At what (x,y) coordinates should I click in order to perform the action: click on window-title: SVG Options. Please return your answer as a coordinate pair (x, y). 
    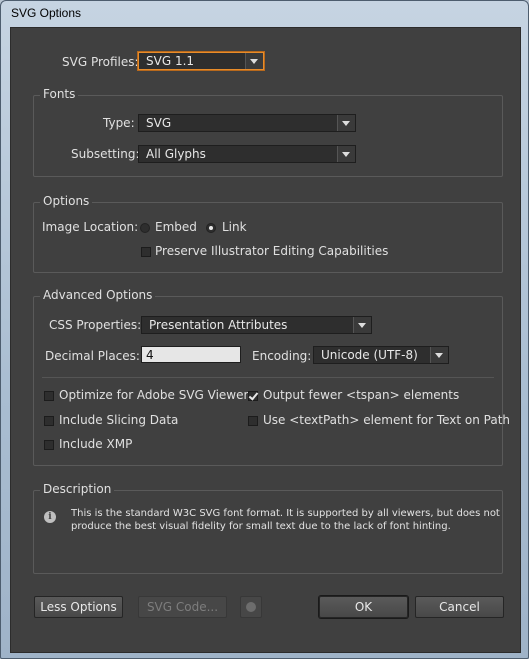
    Looking at the image, I should click on (46, 13).